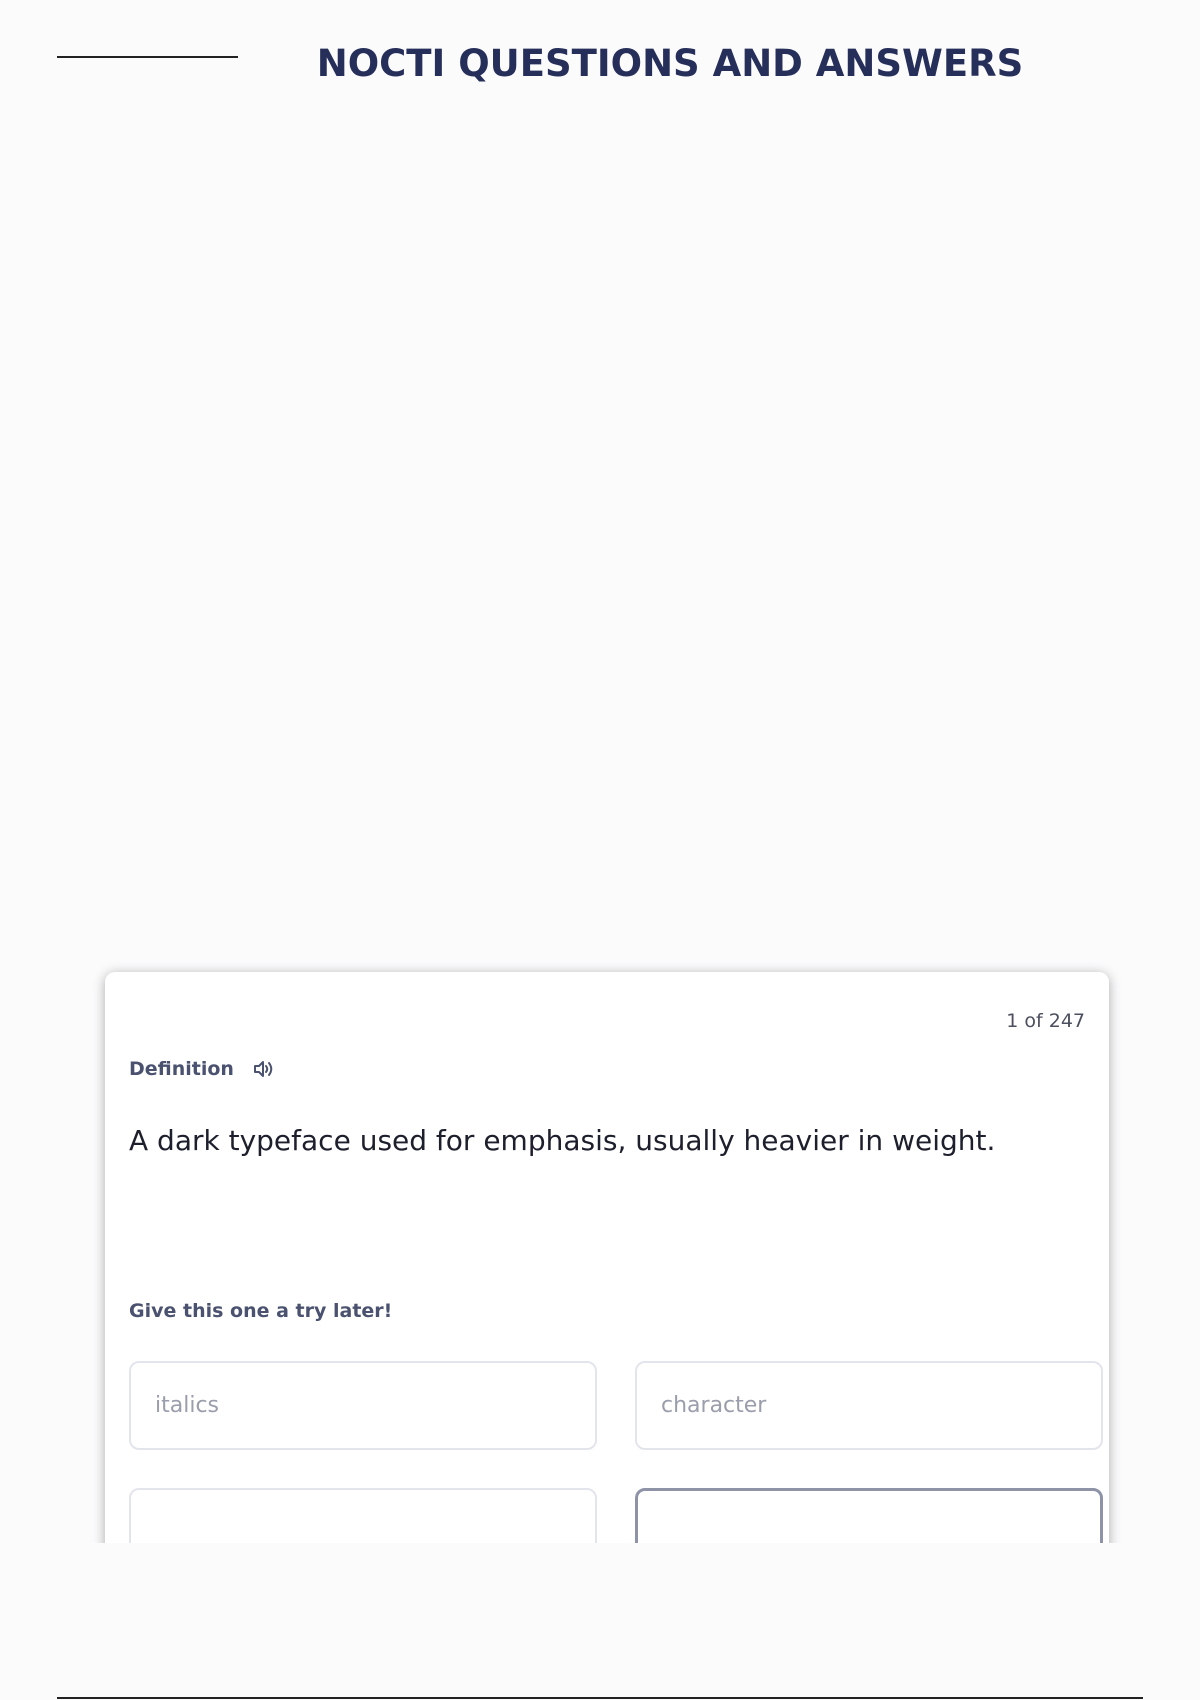 The image size is (1200, 1700). I want to click on top-rule, so click(147, 57).